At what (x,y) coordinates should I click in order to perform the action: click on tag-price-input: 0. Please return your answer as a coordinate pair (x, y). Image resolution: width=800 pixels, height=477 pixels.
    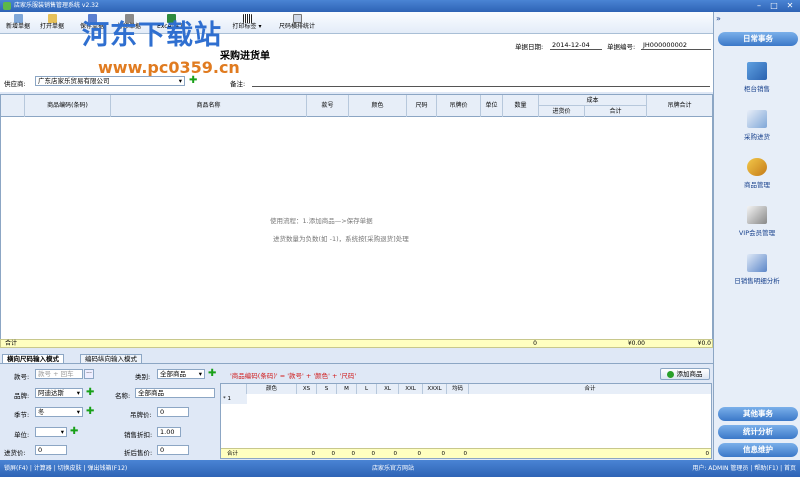
    Looking at the image, I should click on (173, 412).